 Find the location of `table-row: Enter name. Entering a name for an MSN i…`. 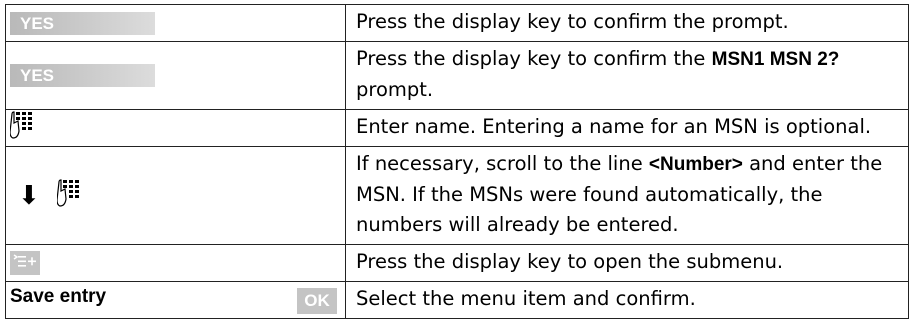

table-row: Enter name. Entering a name for an MSN i… is located at coordinates (457, 128).